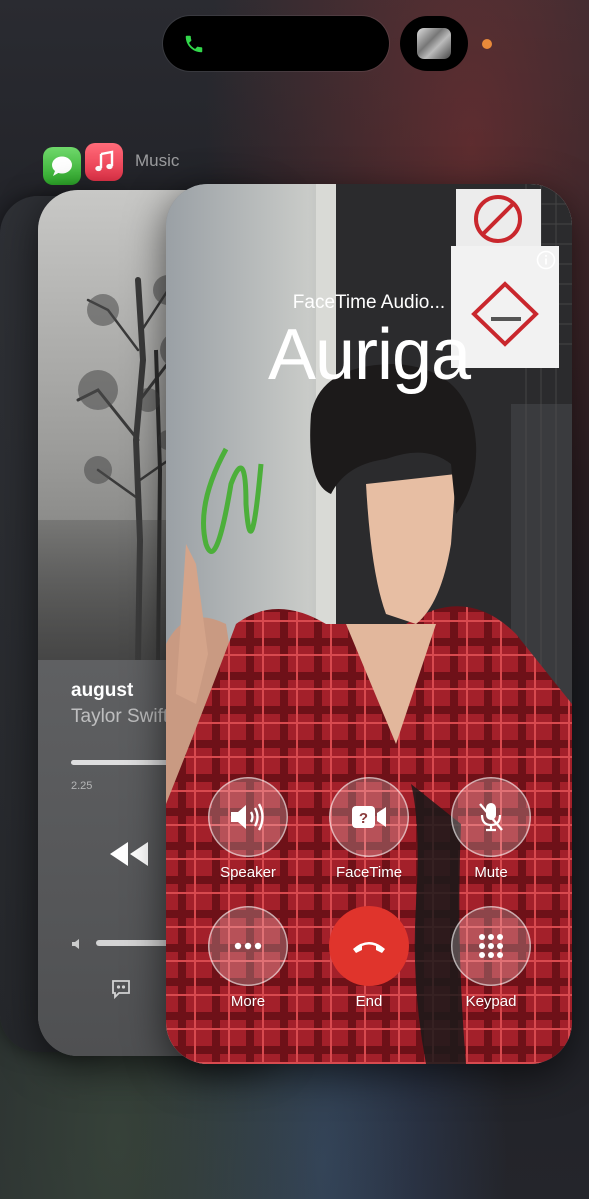  I want to click on speaker-label: Speaker, so click(248, 872).